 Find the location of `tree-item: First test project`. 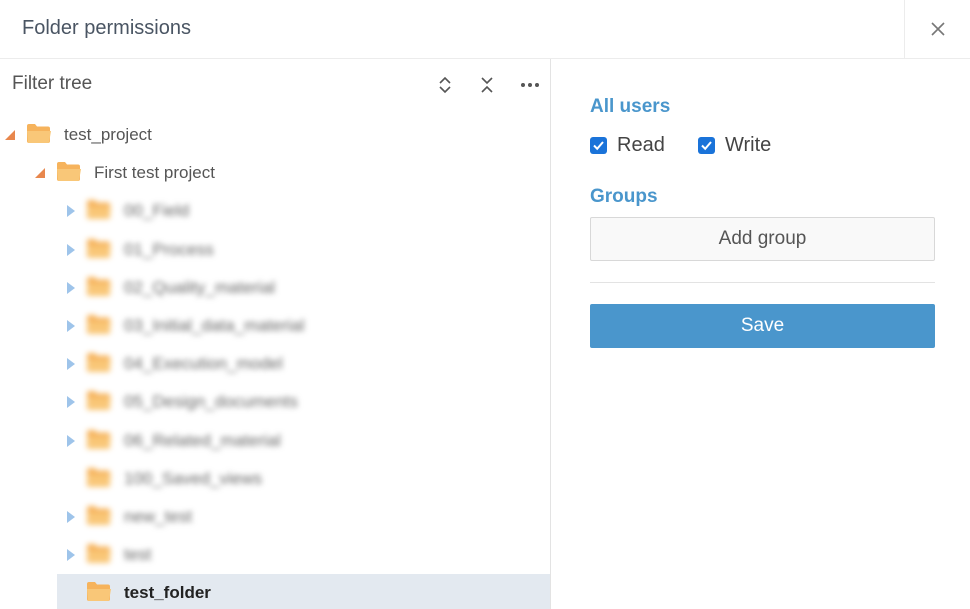

tree-item: First test project is located at coordinates (275, 172).